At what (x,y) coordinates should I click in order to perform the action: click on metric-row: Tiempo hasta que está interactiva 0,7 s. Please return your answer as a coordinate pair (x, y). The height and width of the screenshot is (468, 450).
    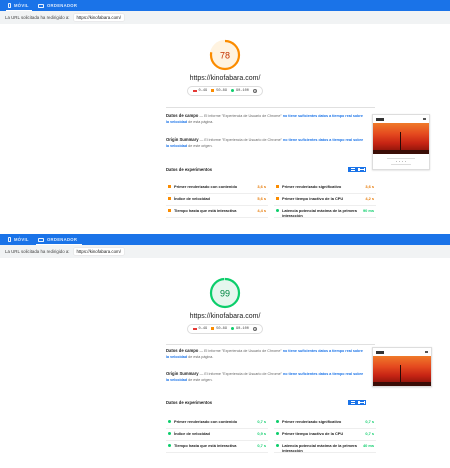
    Looking at the image, I should click on (217, 447).